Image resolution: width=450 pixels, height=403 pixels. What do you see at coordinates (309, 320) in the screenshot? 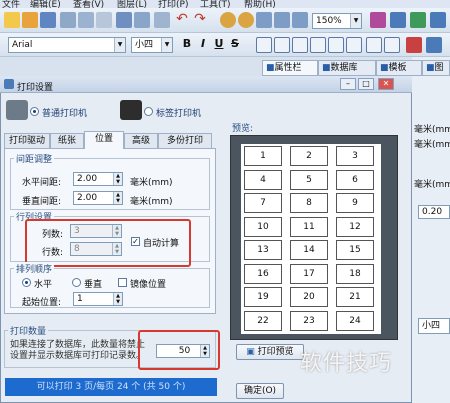
I see `preview-cell: 23` at bounding box center [309, 320].